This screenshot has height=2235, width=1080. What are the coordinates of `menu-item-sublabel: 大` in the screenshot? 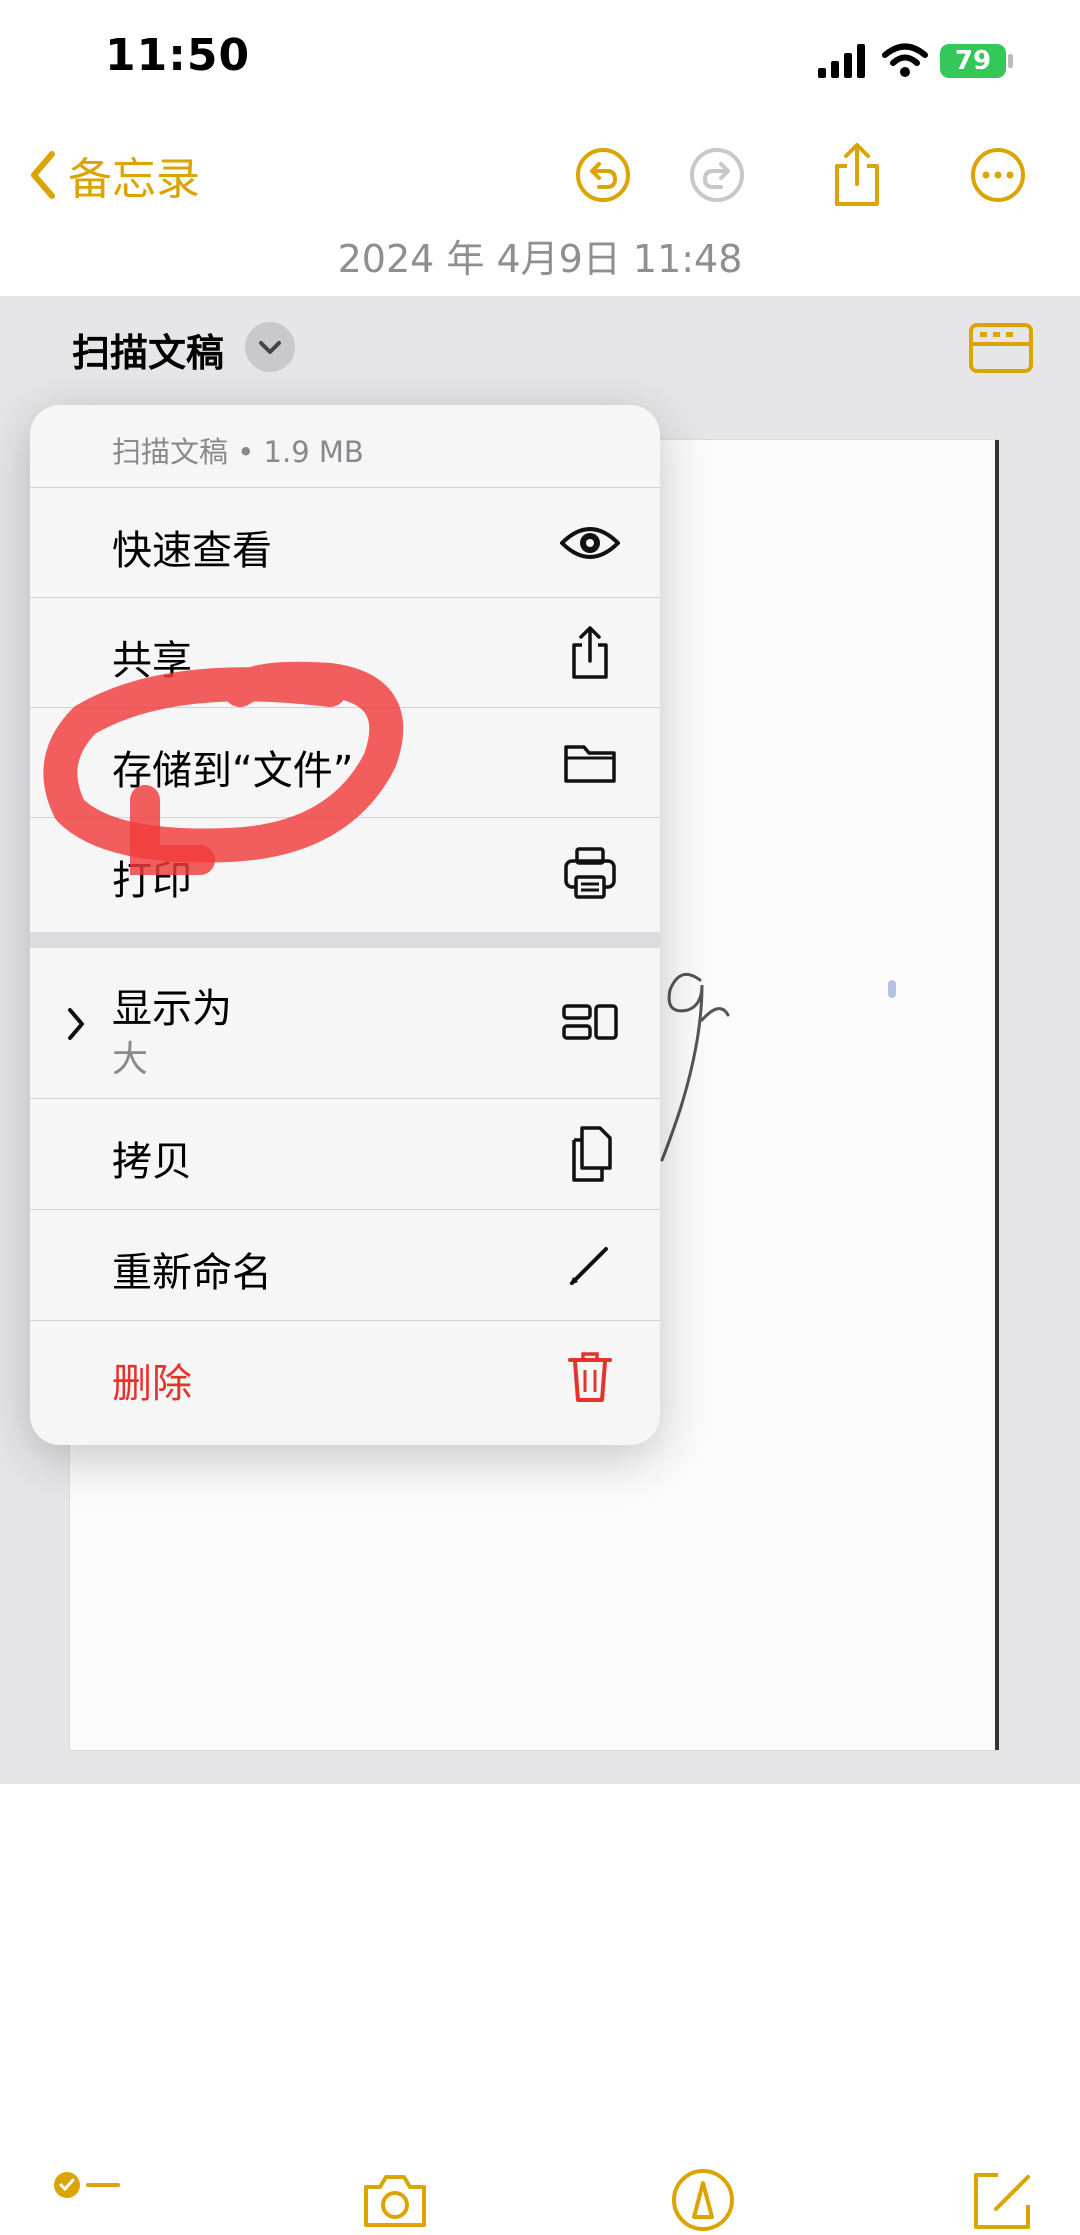 It's located at (130, 1059).